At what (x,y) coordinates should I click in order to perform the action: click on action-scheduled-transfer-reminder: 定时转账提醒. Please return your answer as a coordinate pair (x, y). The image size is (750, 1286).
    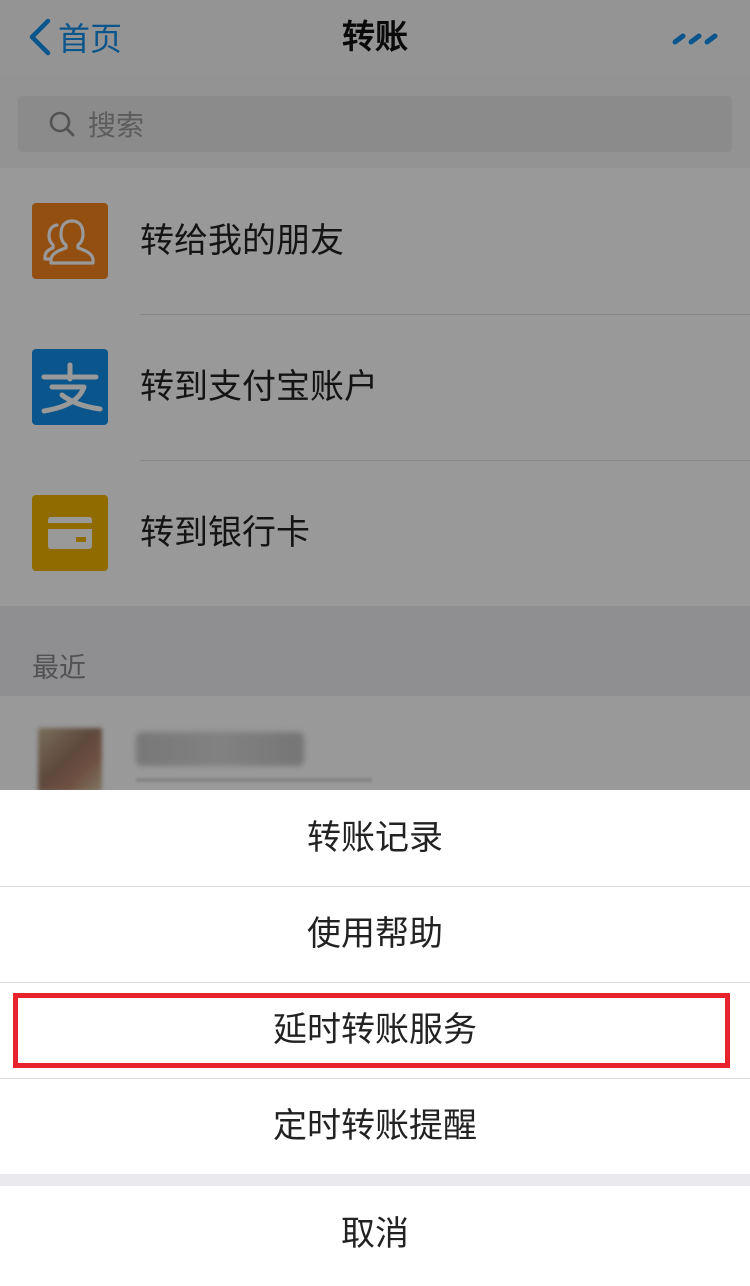
    Looking at the image, I should click on (375, 1126).